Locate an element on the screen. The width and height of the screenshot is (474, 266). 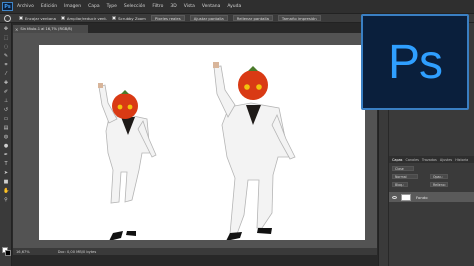
eyedropper-tool-icon: ⁄ is located at coordinates (6, 74).